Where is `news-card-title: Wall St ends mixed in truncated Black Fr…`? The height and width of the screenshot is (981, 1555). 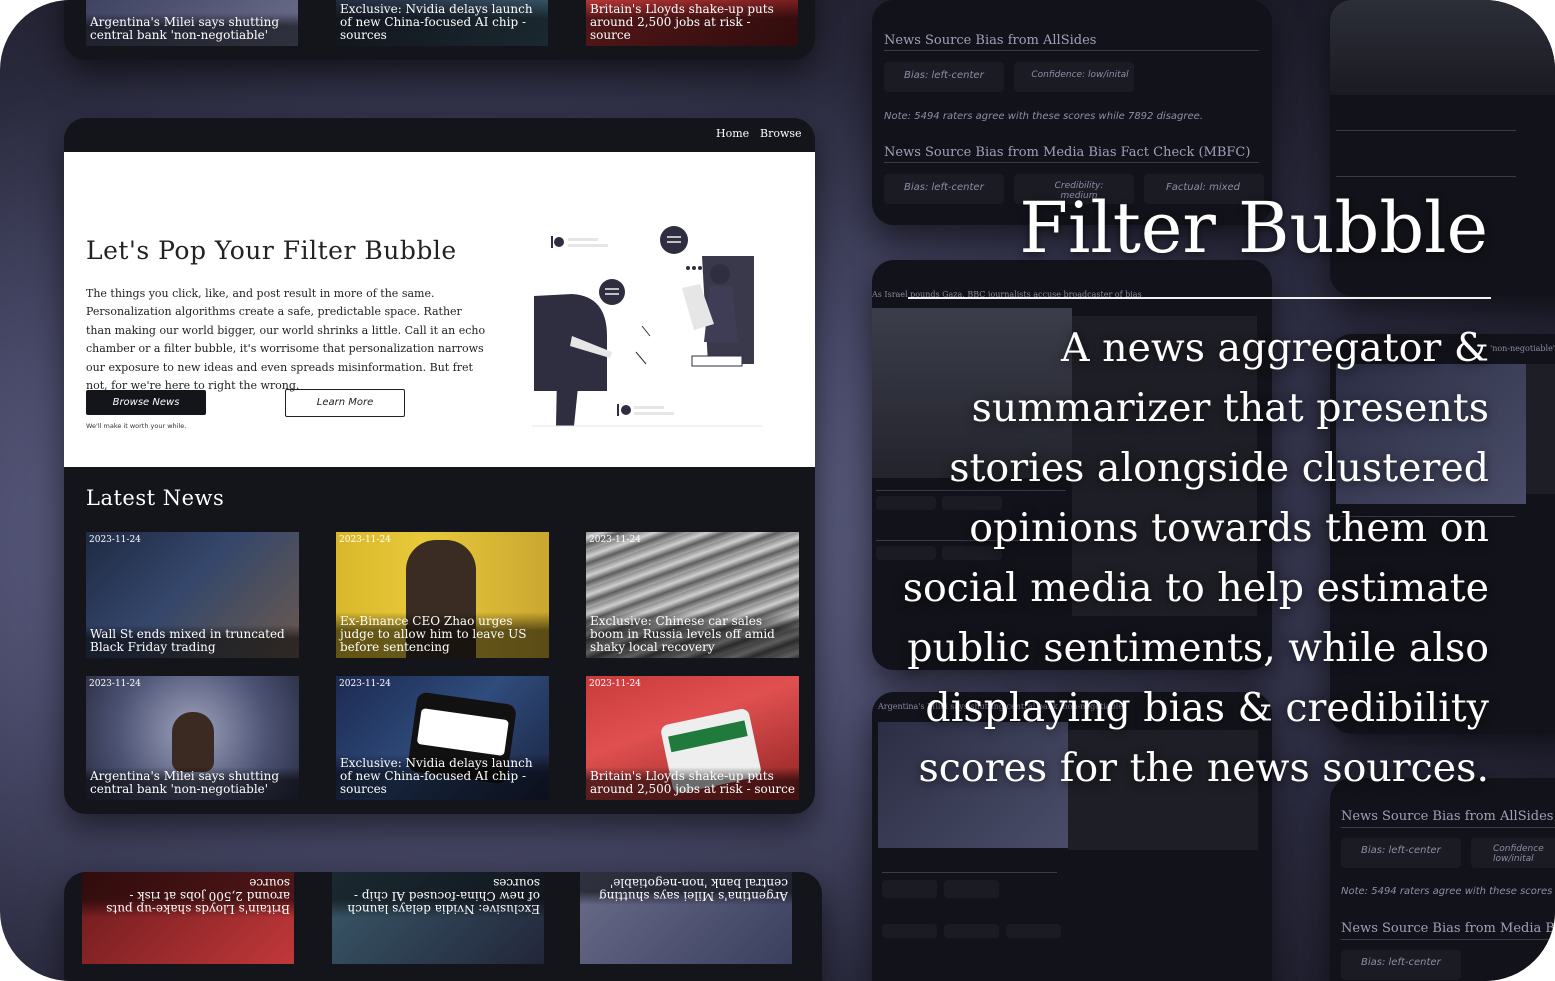
news-card-title: Wall St ends mixed in truncated Black Fr… is located at coordinates (192, 641).